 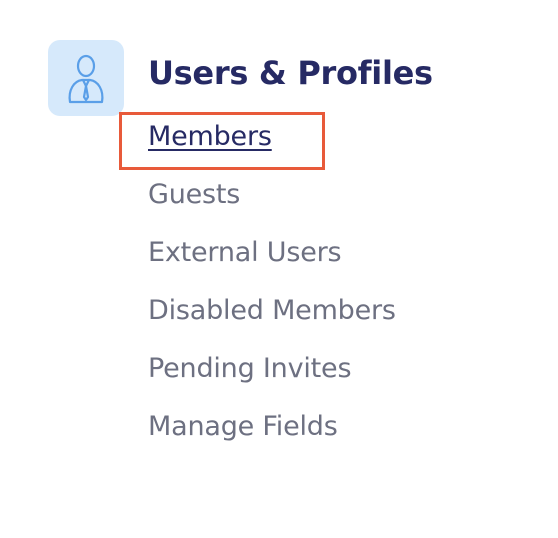 I want to click on nav-item-members: Members, so click(x=272, y=148).